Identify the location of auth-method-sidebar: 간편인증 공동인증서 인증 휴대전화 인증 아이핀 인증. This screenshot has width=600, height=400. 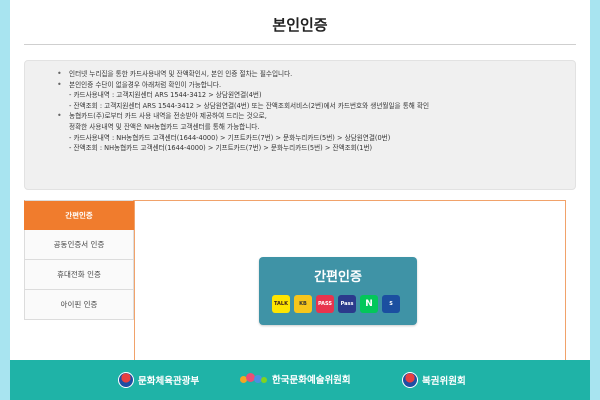
(79, 260).